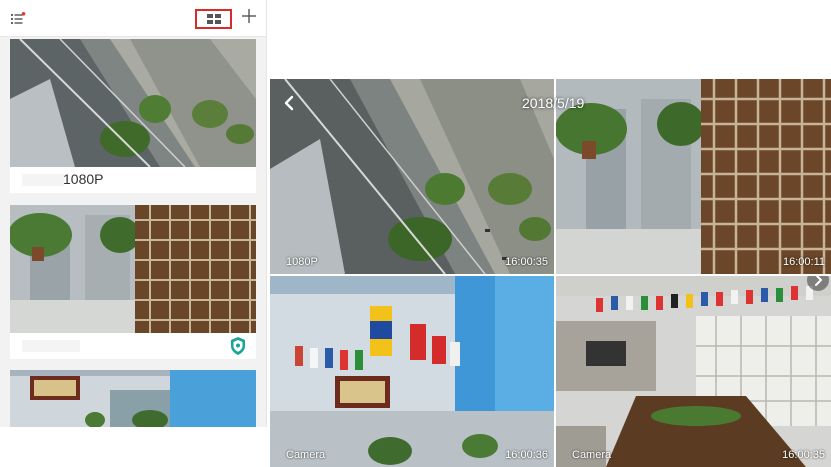 Image resolution: width=831 pixels, height=467 pixels. What do you see at coordinates (133, 18) in the screenshot?
I see `top-bar` at bounding box center [133, 18].